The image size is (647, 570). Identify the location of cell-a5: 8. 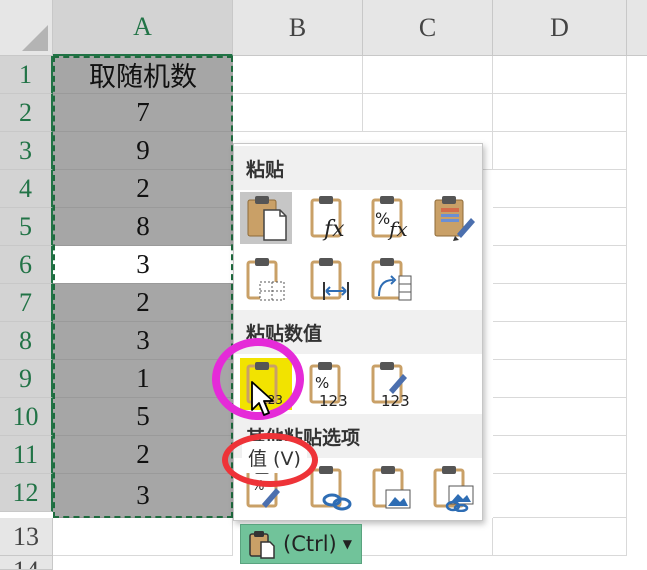
(143, 227).